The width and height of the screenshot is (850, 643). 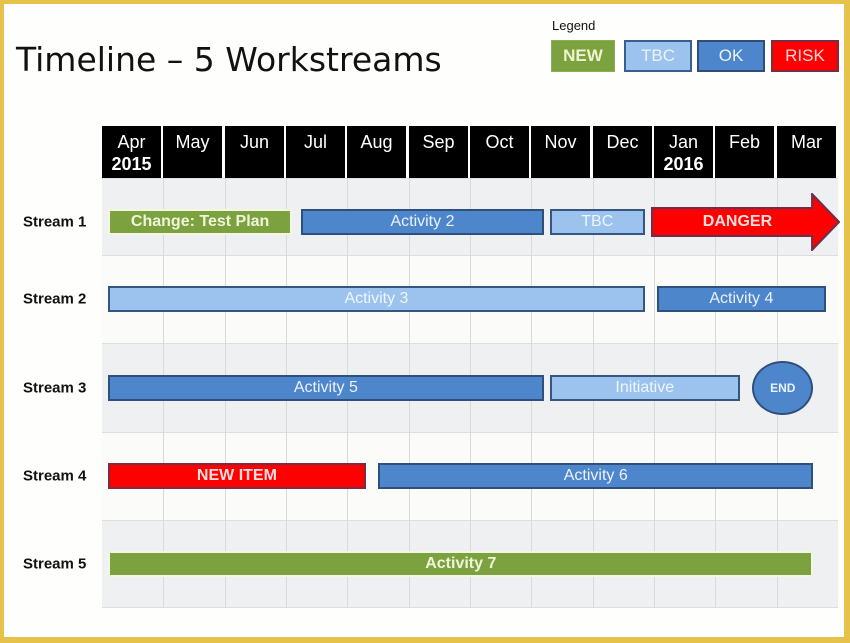 I want to click on stream-label: Stream 1, so click(x=55, y=222).